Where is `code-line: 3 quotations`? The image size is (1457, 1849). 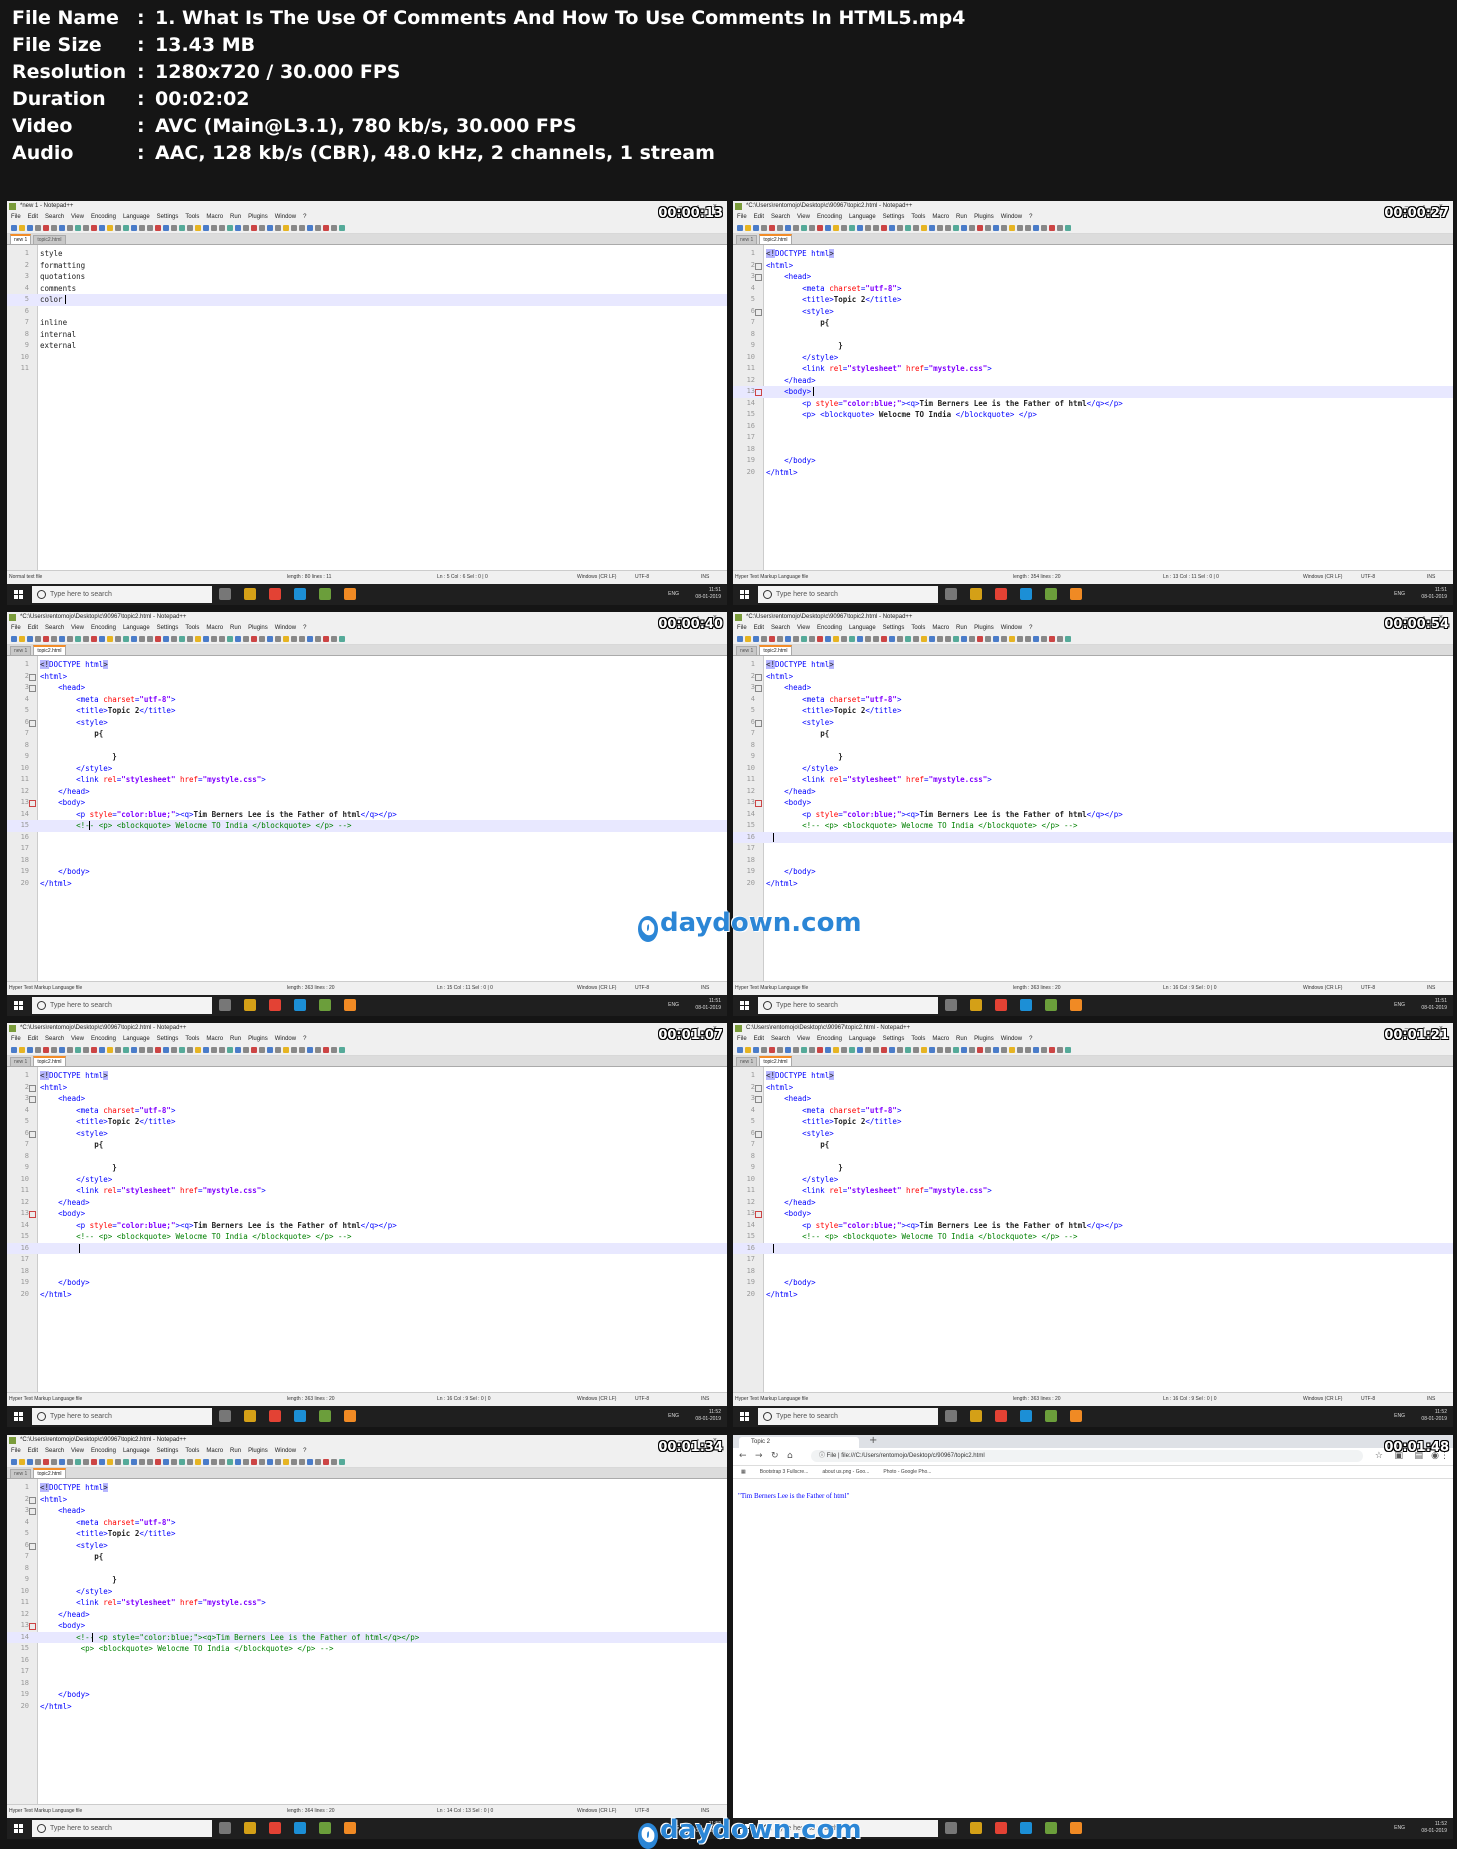
code-line: 3 quotations is located at coordinates (367, 277).